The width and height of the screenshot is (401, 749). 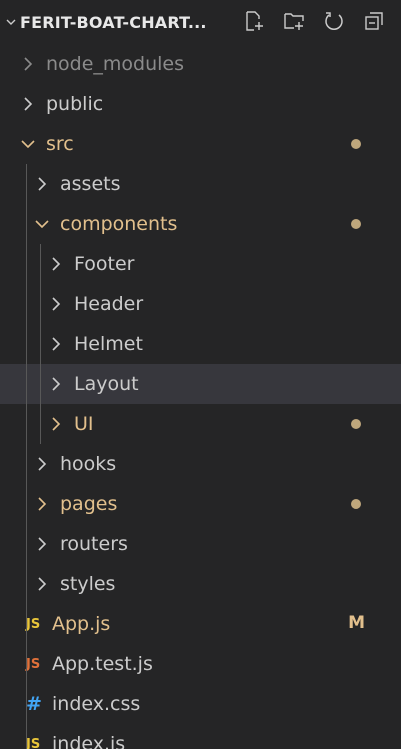 I want to click on tree-item-label: Helmet, so click(x=108, y=344).